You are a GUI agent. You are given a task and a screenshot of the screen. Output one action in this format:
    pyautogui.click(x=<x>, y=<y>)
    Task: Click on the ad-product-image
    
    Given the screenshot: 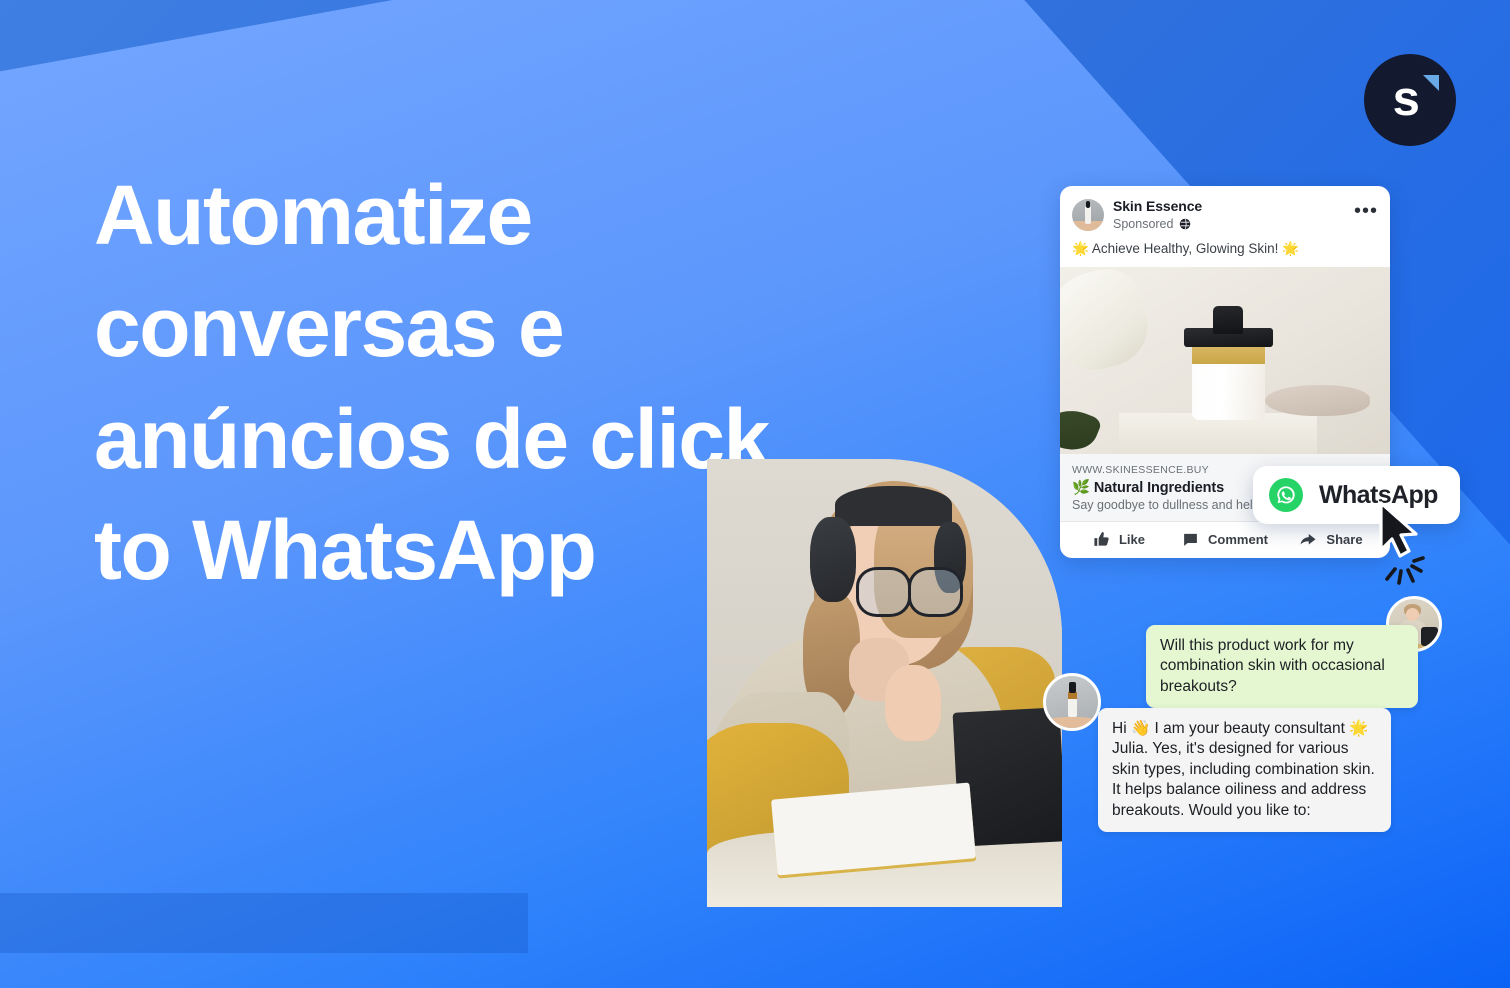 What is the action you would take?
    pyautogui.click(x=1225, y=360)
    